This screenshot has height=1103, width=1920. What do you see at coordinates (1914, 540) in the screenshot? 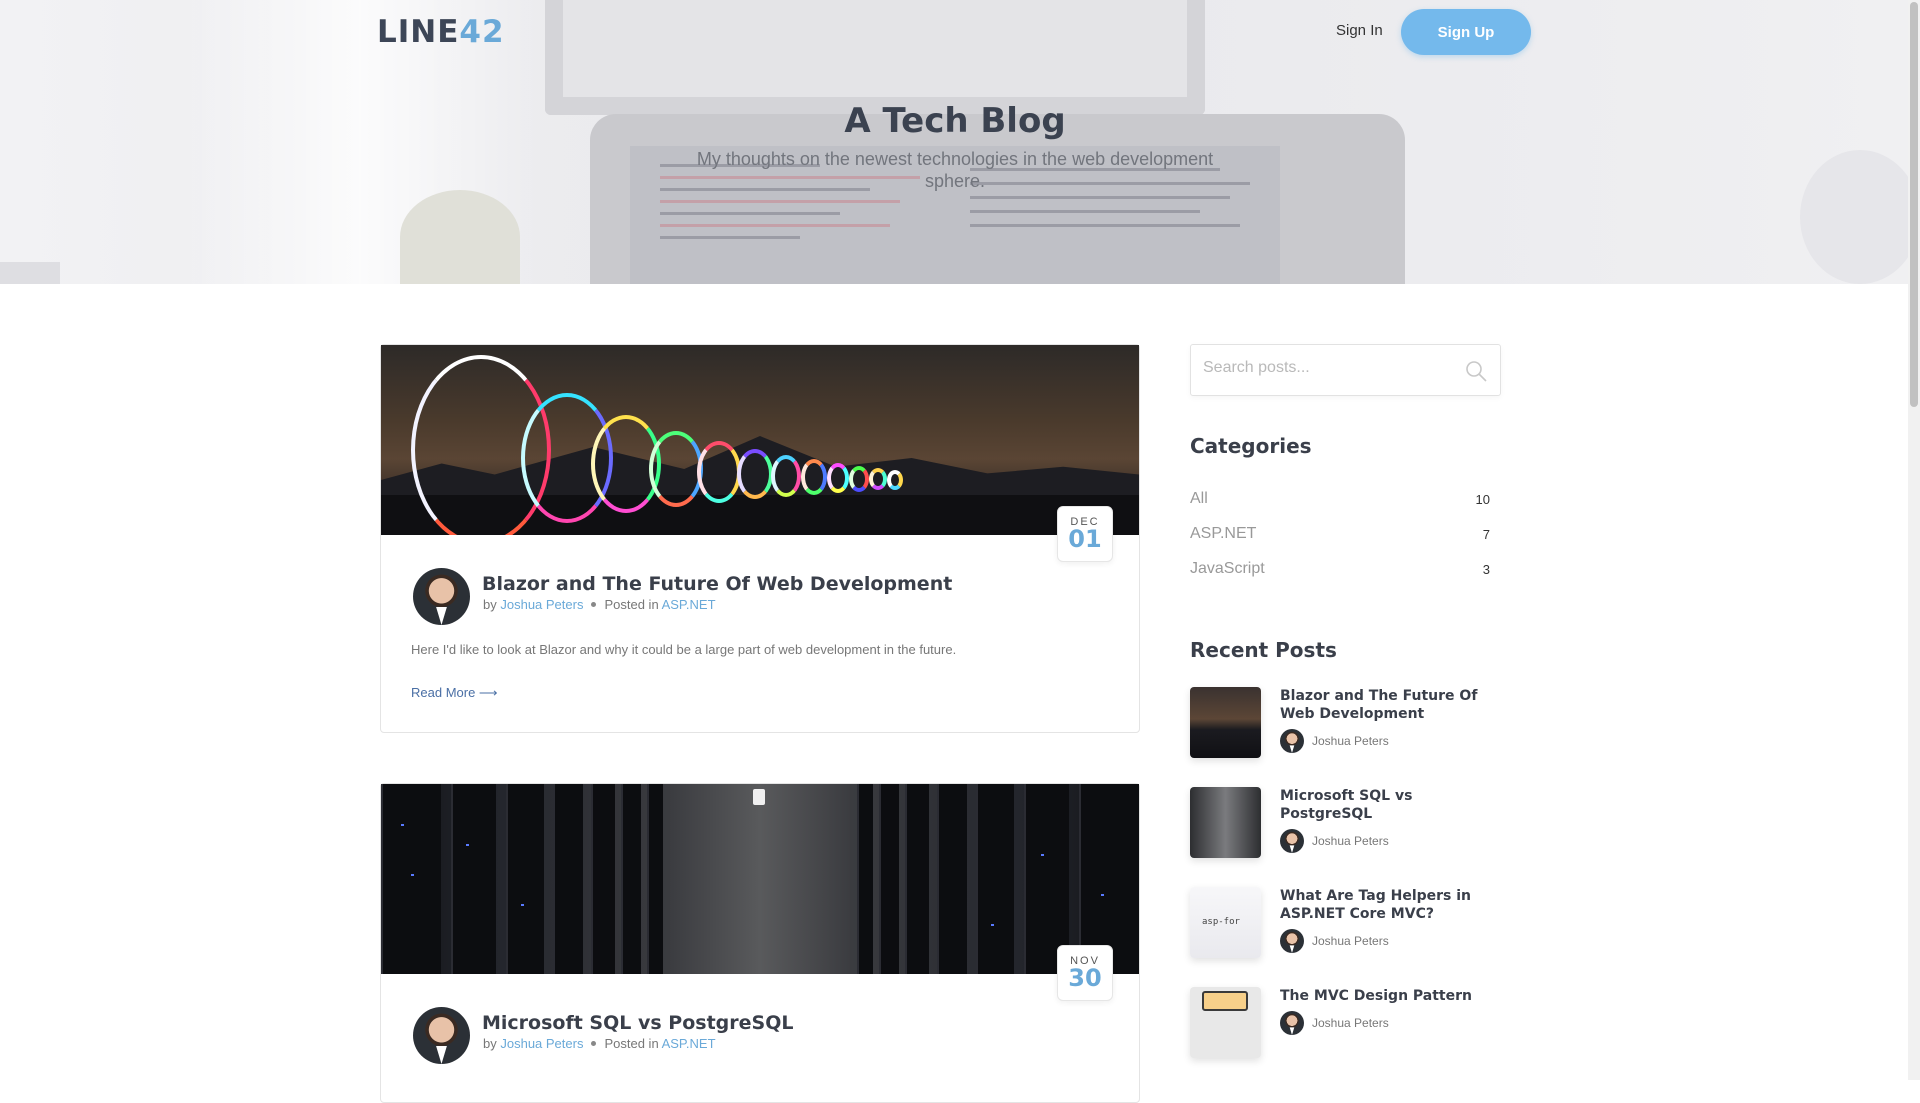
I see `page-scrollbar` at bounding box center [1914, 540].